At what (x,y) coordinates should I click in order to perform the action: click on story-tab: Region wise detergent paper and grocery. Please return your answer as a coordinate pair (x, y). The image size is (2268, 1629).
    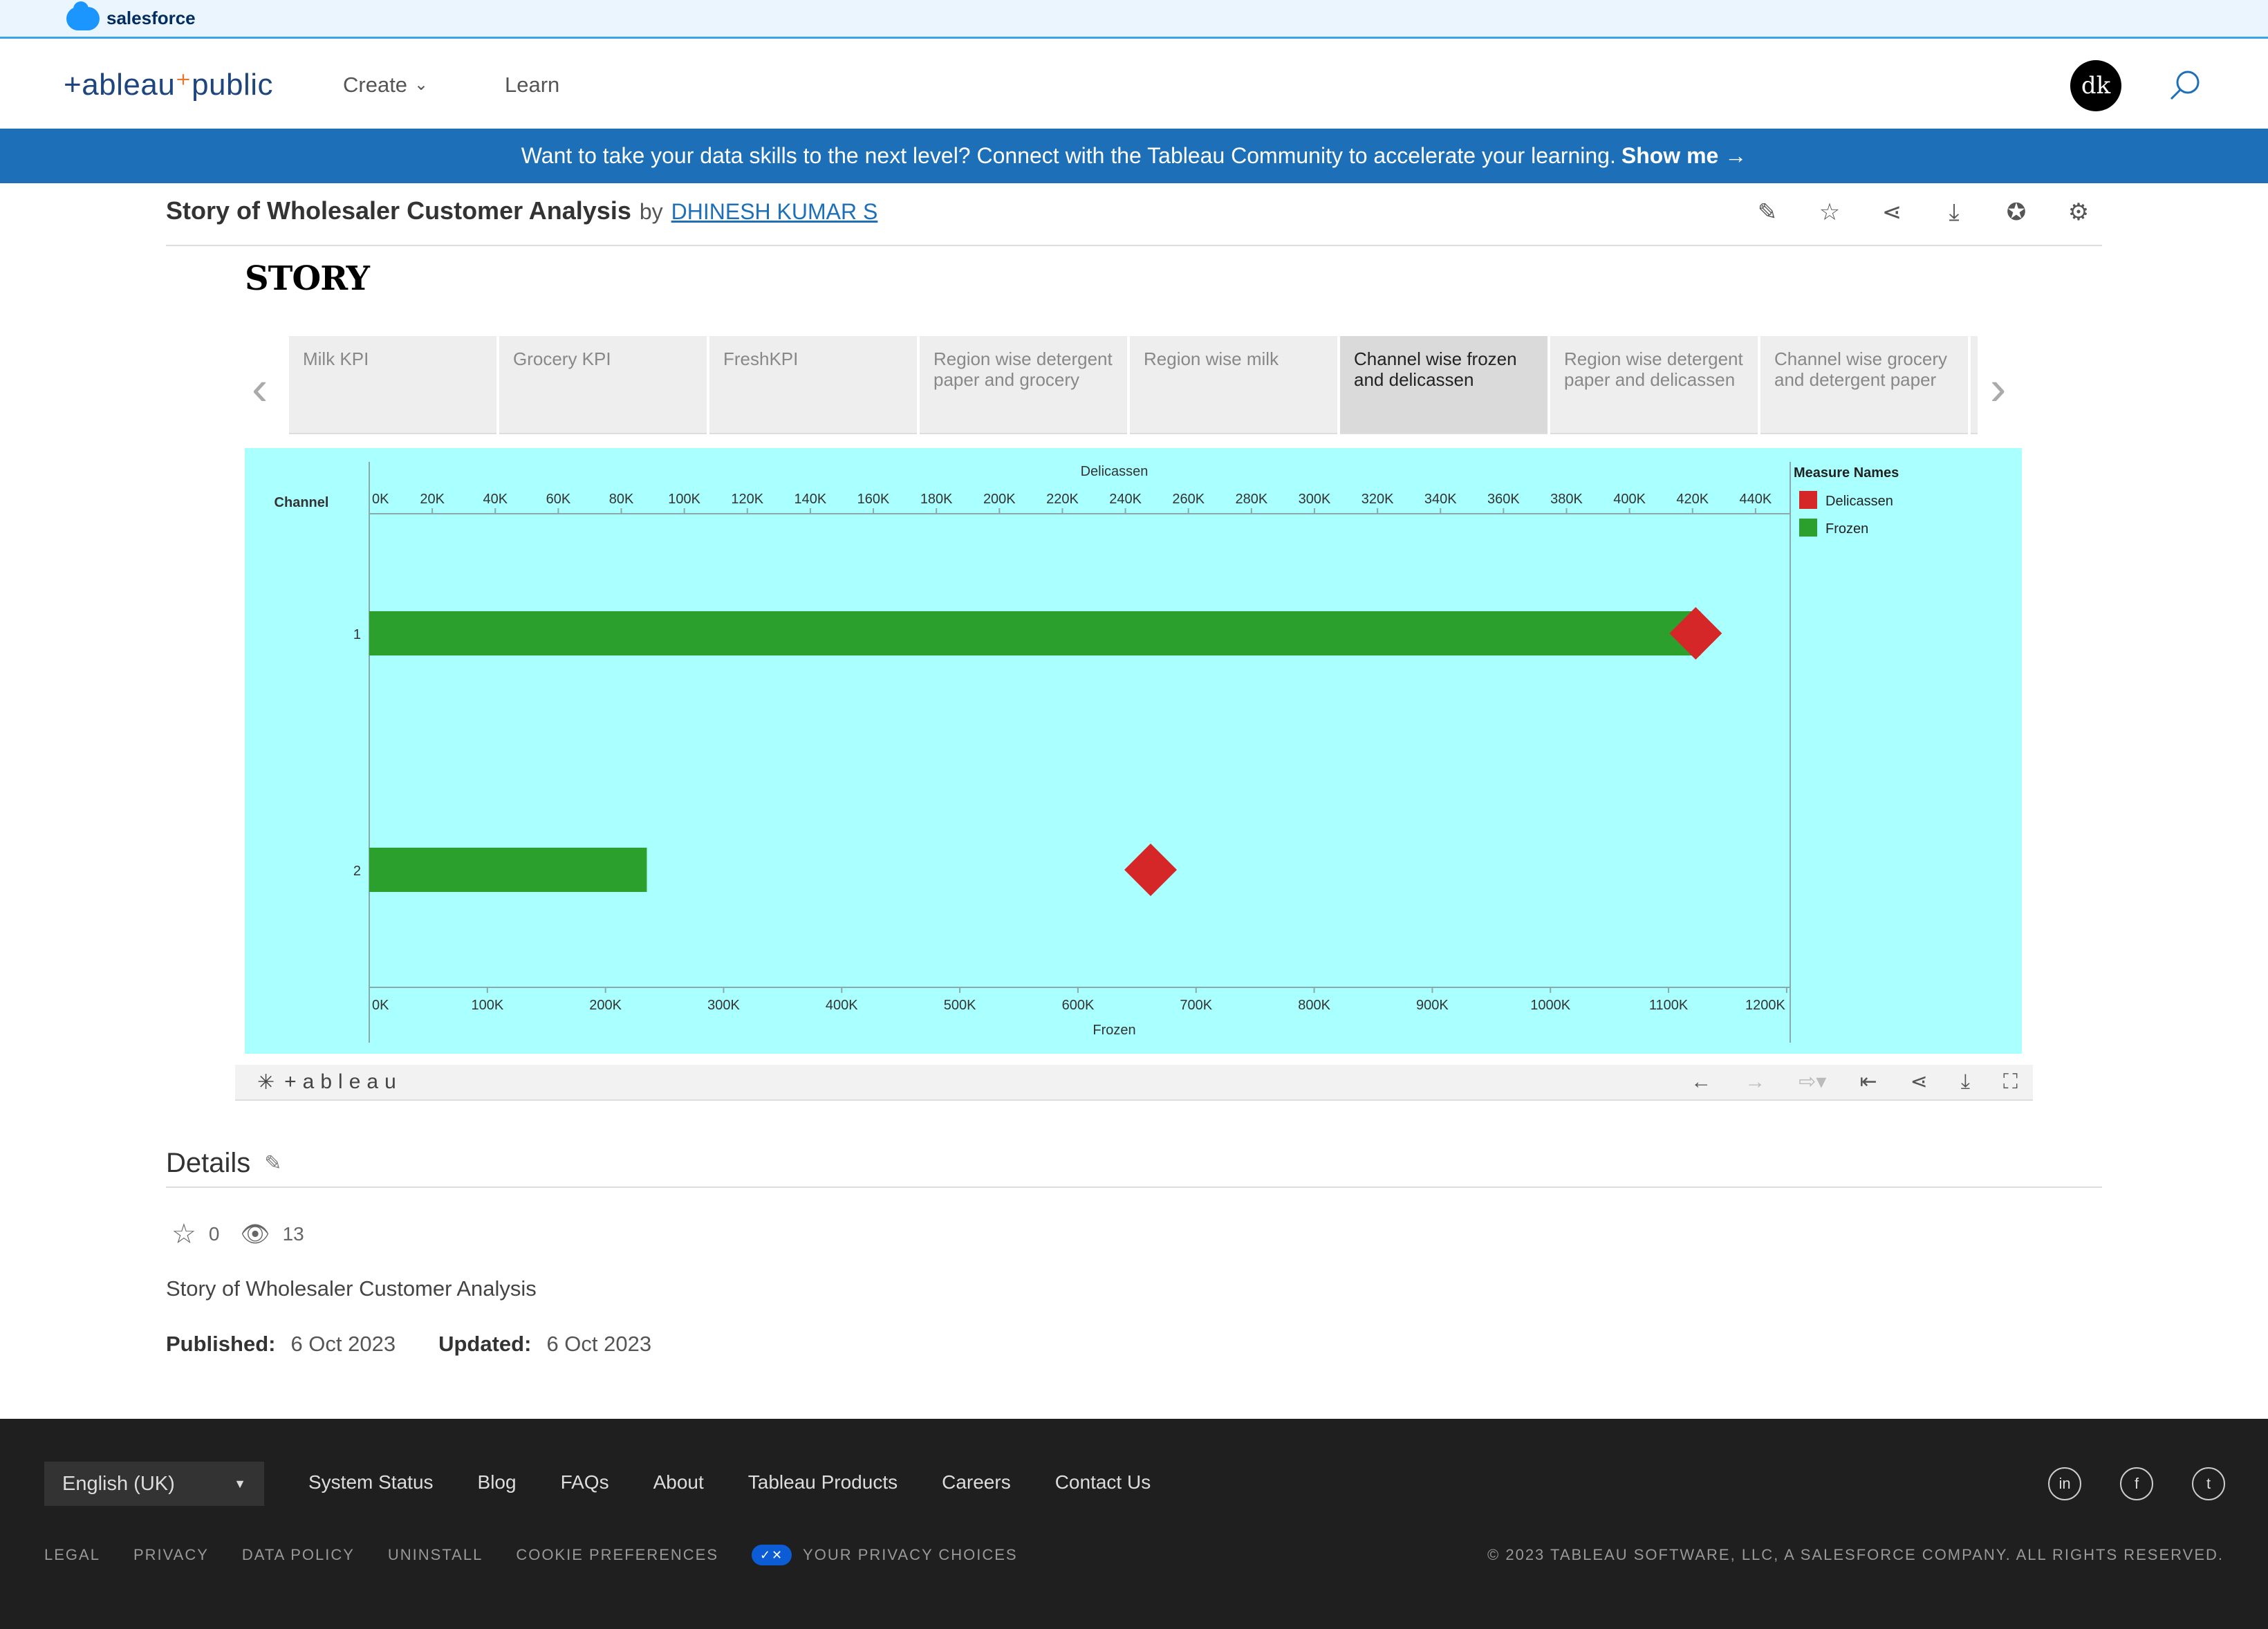
    Looking at the image, I should click on (1023, 385).